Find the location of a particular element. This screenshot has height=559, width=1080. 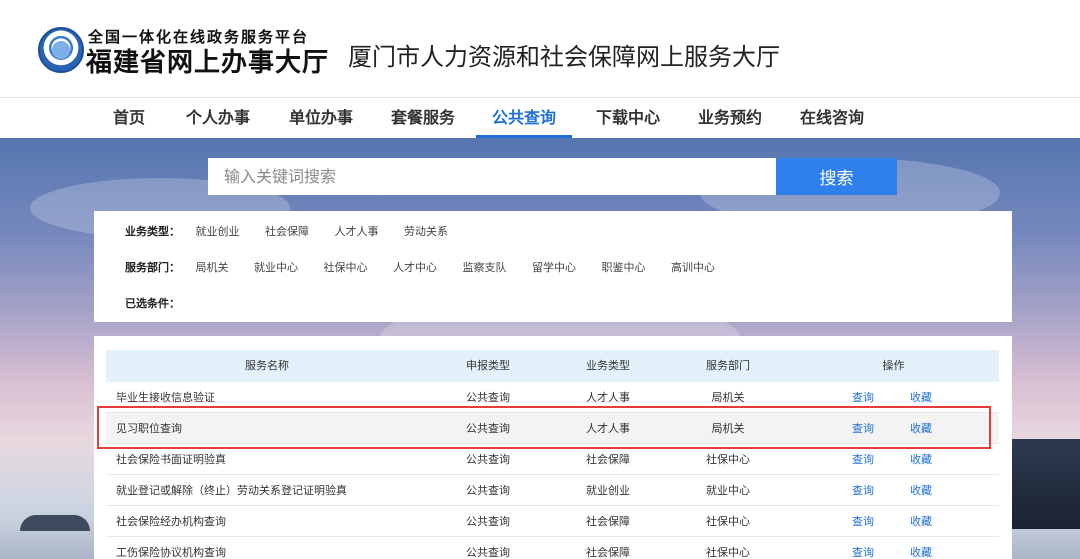

column-header: 操作 is located at coordinates (893, 365).